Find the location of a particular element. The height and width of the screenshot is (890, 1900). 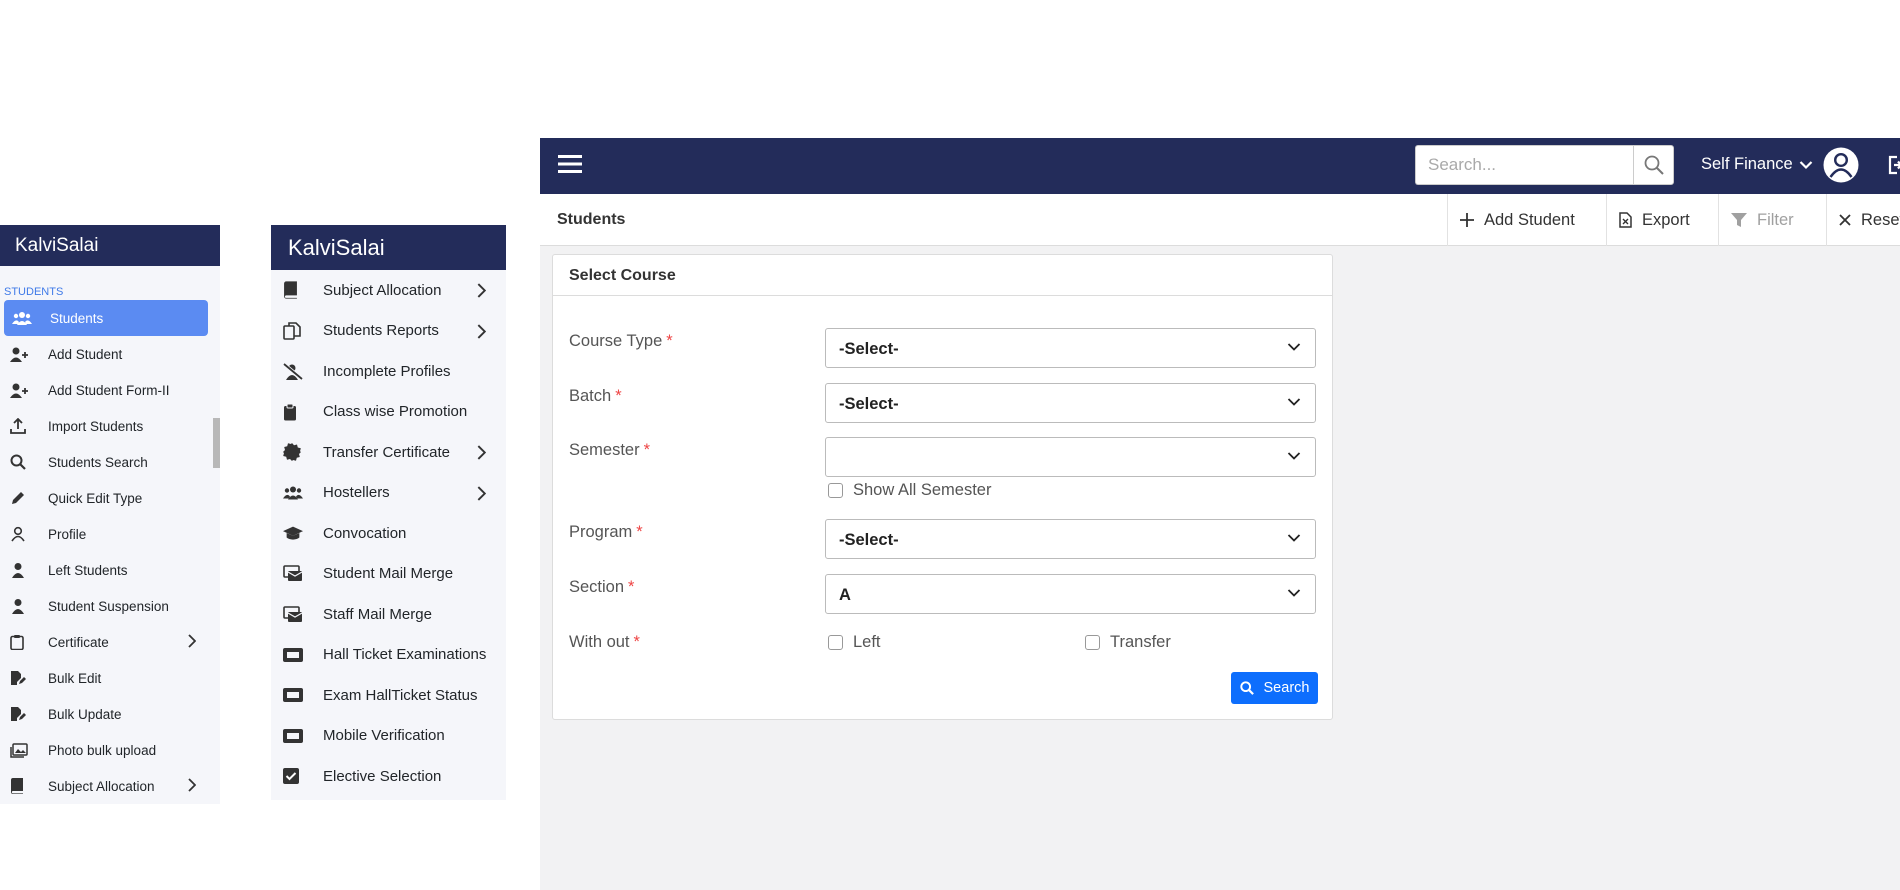

sidebar-item-hall-ticket-examinations: Hall Ticket Examinations is located at coordinates (388, 655).